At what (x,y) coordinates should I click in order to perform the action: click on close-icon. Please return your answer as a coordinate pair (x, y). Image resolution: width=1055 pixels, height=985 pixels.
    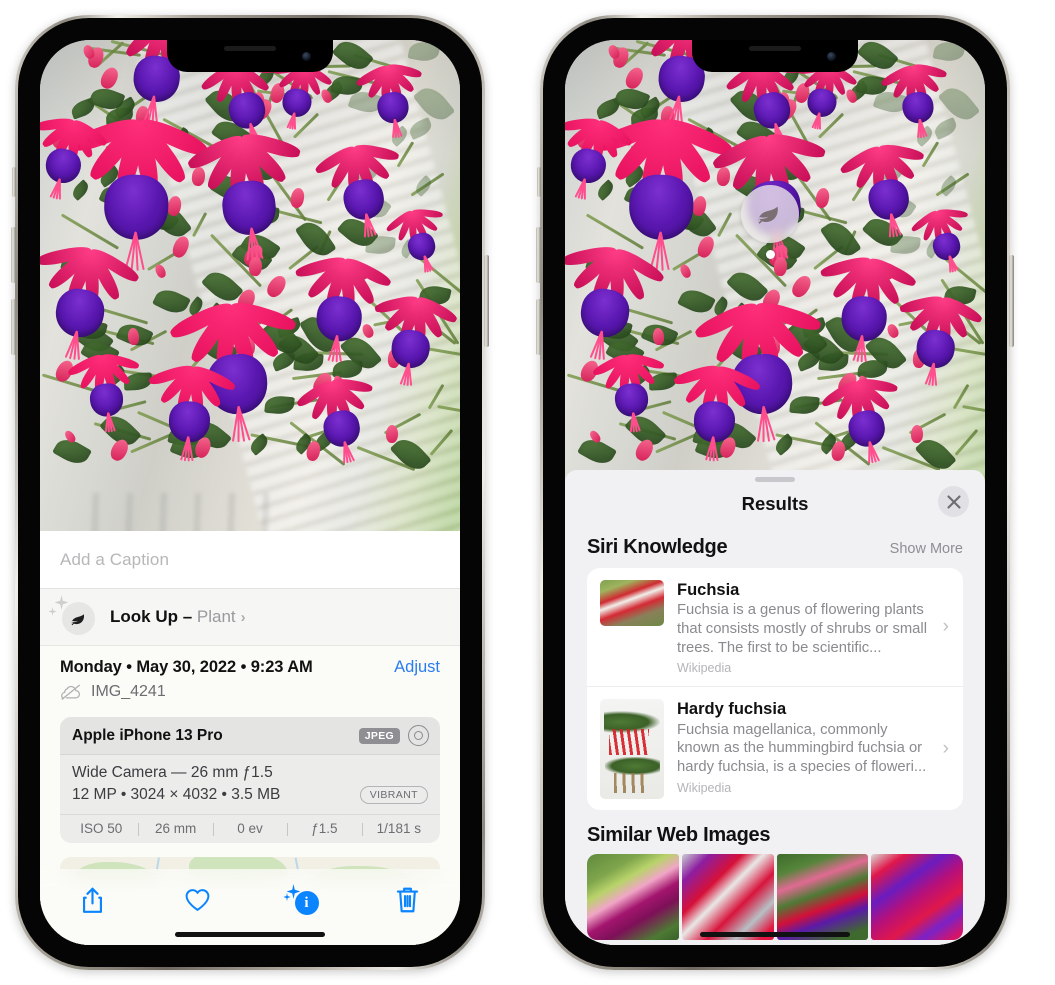
    Looking at the image, I should click on (953, 501).